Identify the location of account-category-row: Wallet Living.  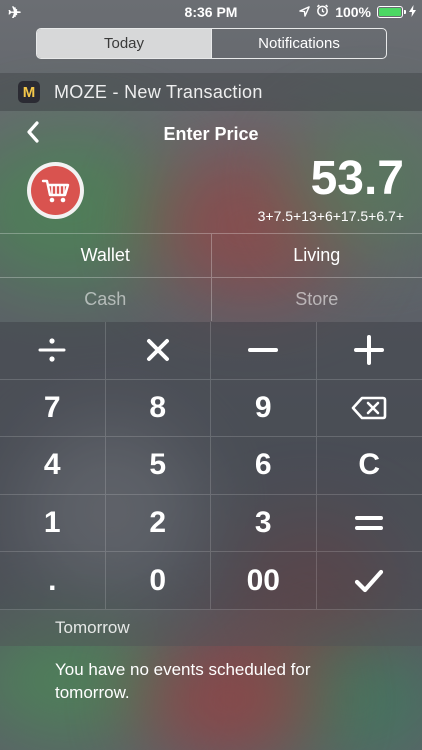
(211, 255).